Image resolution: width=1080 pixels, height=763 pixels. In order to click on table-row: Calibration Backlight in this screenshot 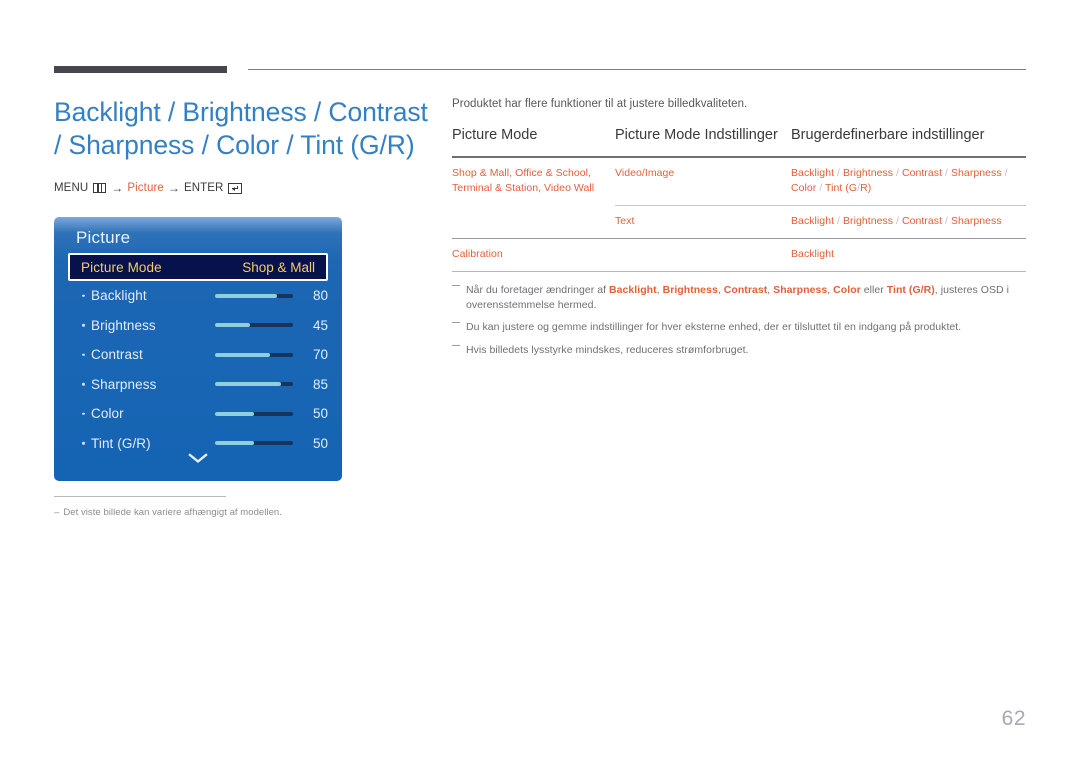, I will do `click(739, 255)`.